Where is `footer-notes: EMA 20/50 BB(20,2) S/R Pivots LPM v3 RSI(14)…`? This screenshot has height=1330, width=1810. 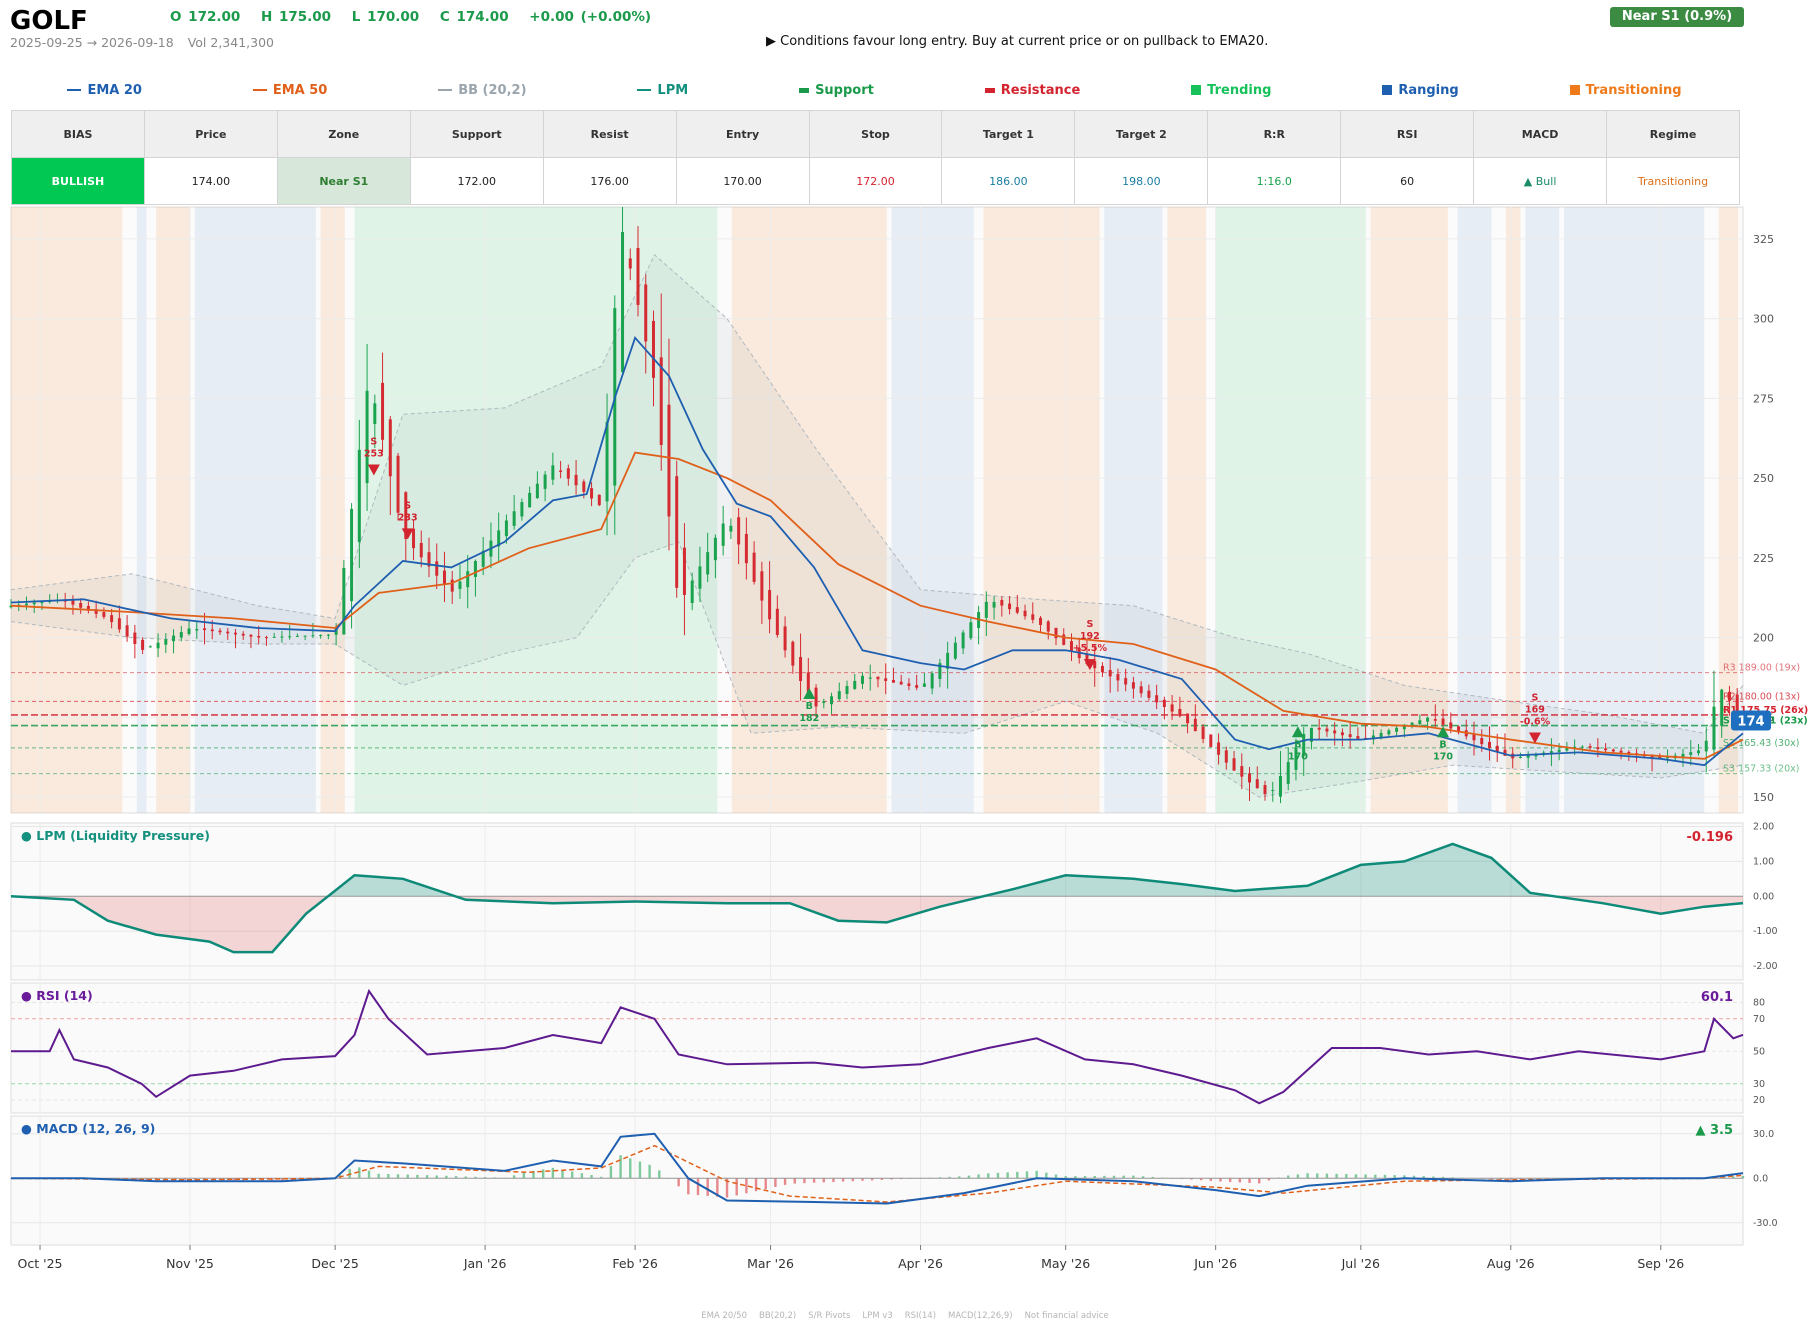 footer-notes: EMA 20/50 BB(20,2) S/R Pivots LPM v3 RSI(14)… is located at coordinates (905, 1316).